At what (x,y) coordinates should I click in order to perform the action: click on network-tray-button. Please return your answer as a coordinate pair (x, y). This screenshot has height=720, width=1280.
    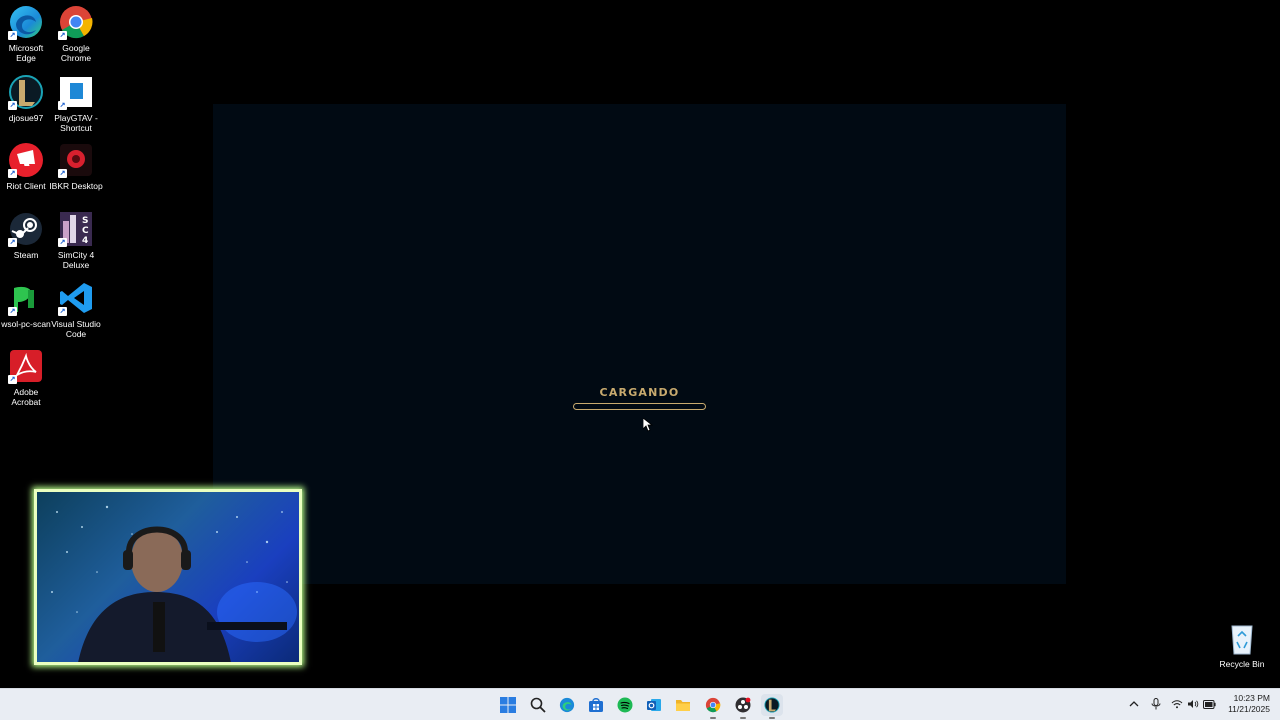
    Looking at the image, I should click on (1177, 704).